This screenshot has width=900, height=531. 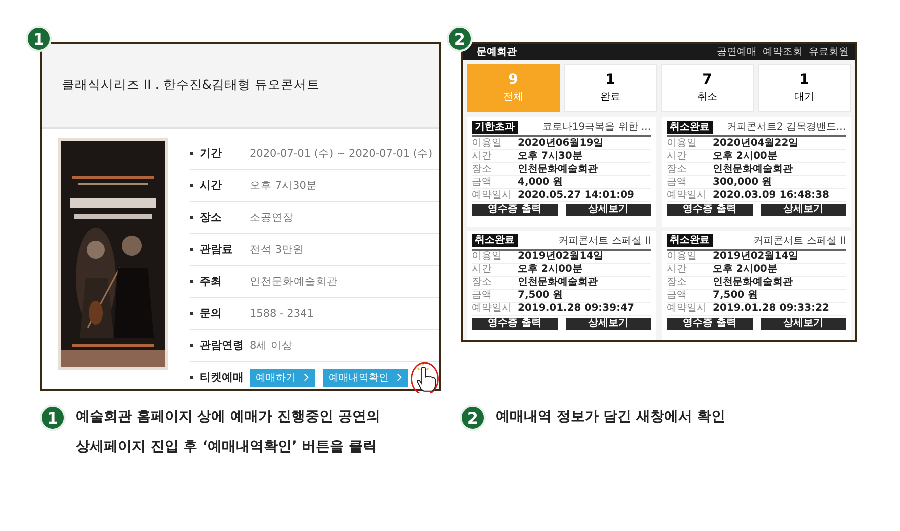 I want to click on field-value: 2020년06월19일, so click(x=561, y=143).